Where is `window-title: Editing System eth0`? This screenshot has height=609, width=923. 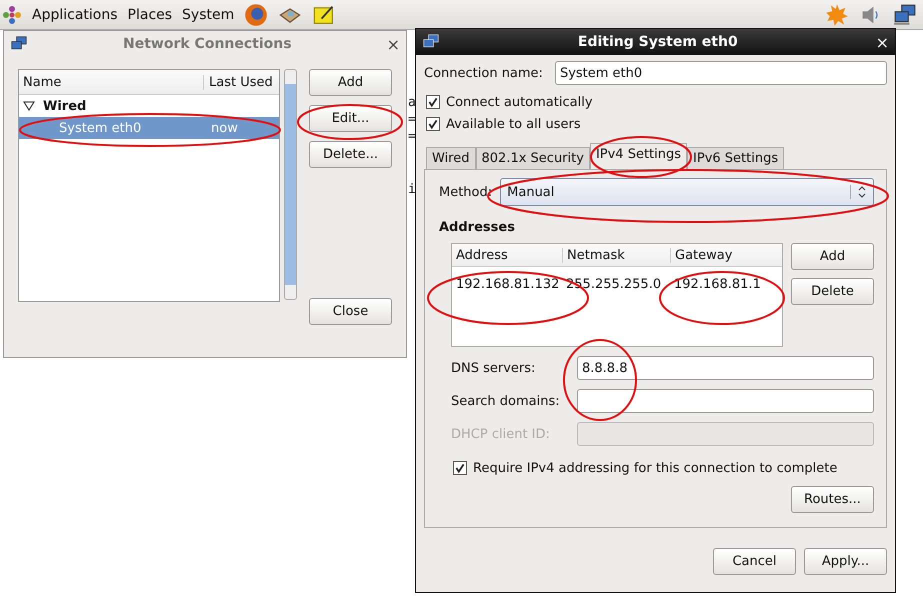
window-title: Editing System eth0 is located at coordinates (657, 42).